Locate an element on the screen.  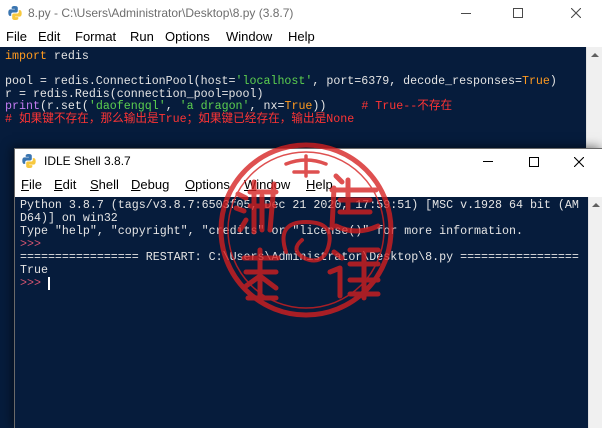
menu-run: Run is located at coordinates (142, 36).